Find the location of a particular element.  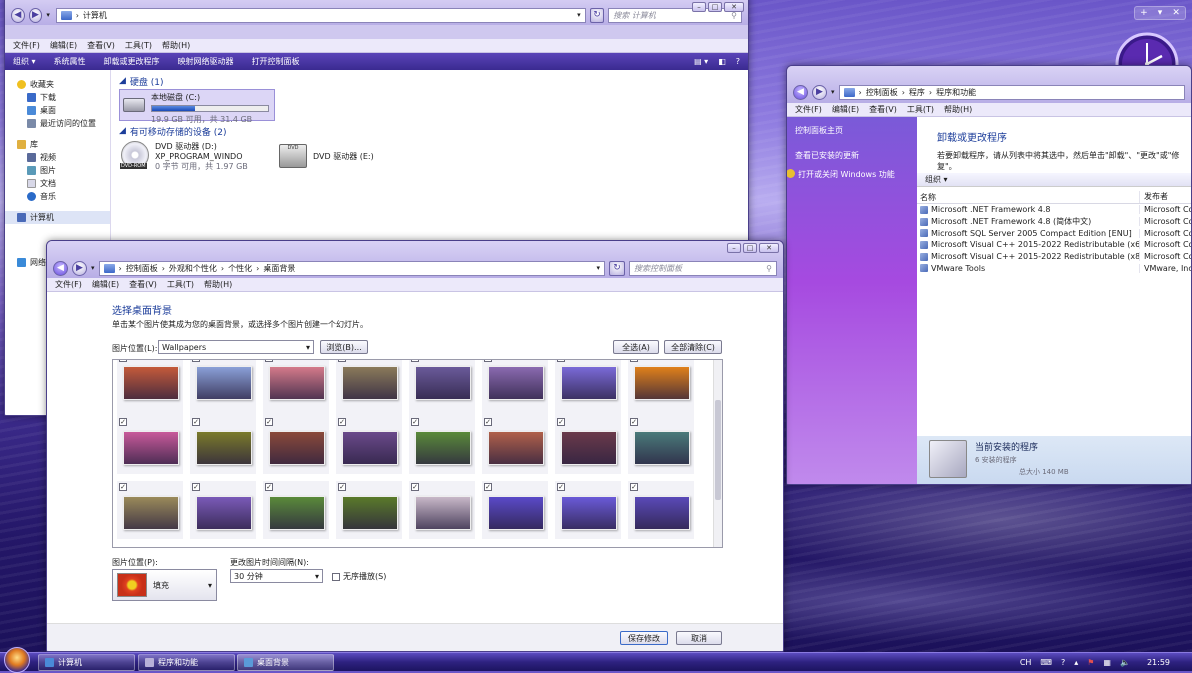

address-crumb: 程序和功能 is located at coordinates (956, 92).